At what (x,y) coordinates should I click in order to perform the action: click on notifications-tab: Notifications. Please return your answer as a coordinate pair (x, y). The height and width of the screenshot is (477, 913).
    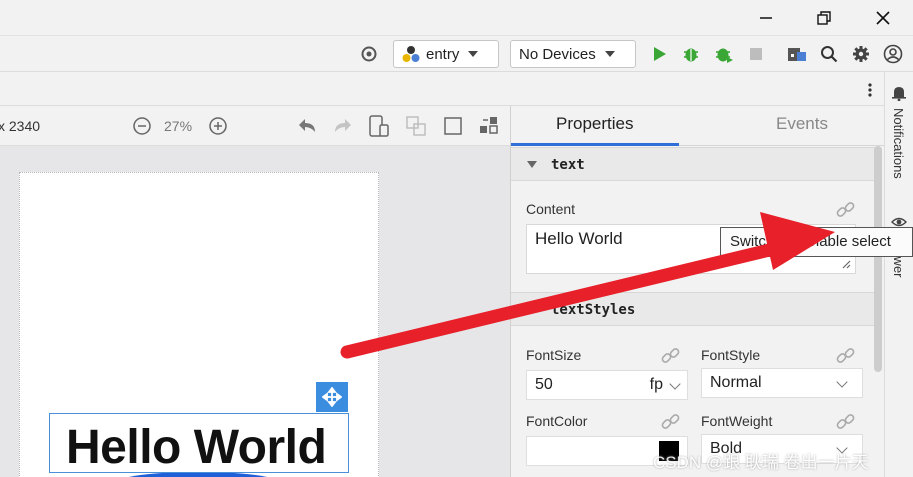
    Looking at the image, I should click on (898, 143).